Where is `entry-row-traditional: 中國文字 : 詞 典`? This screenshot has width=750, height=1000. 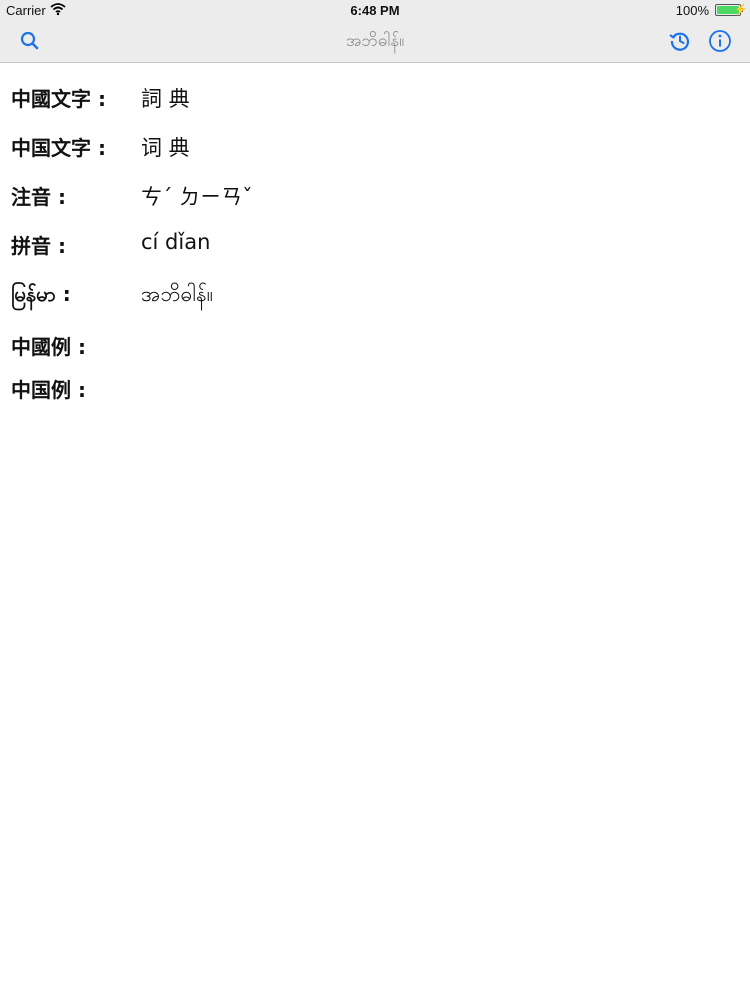
entry-row-traditional: 中國文字 : 詞 典 is located at coordinates (375, 95).